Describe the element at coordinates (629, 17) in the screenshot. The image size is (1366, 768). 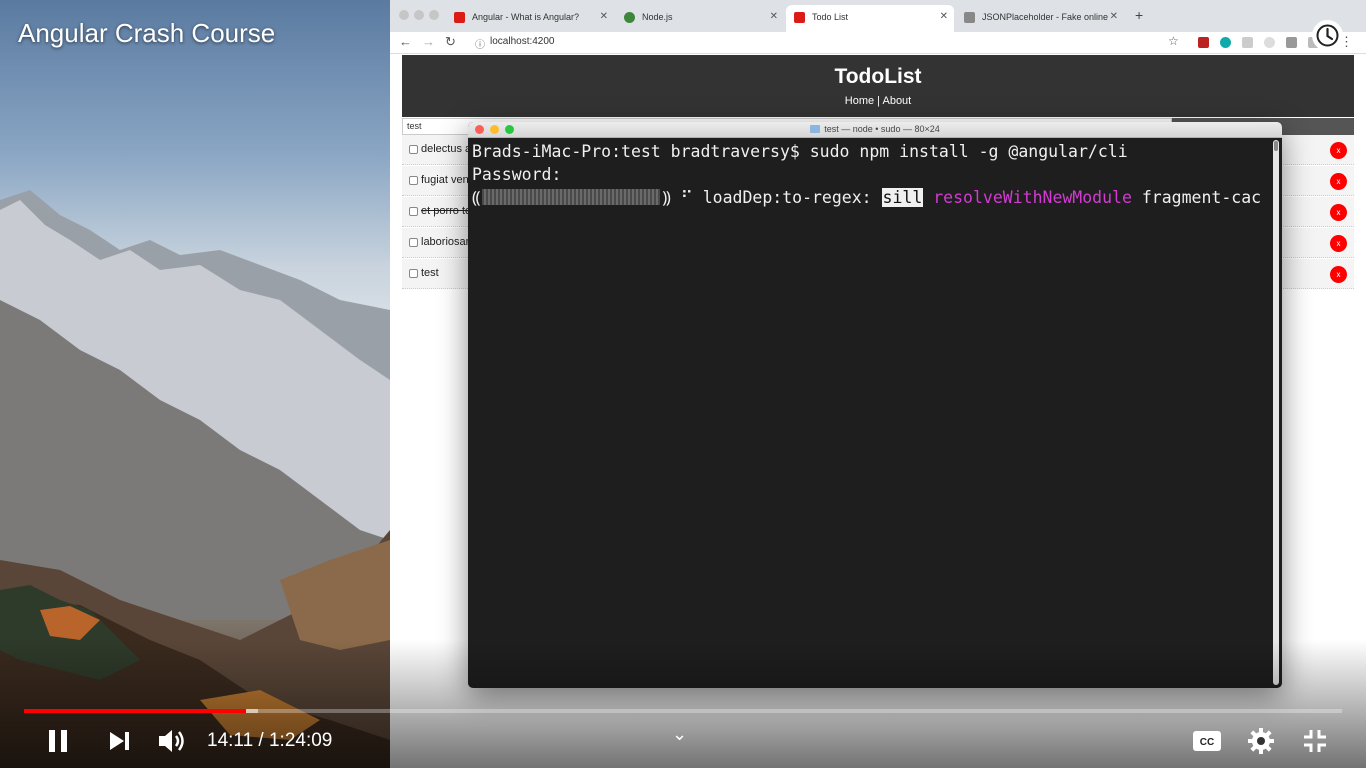
I see `nodejs-icon` at that location.